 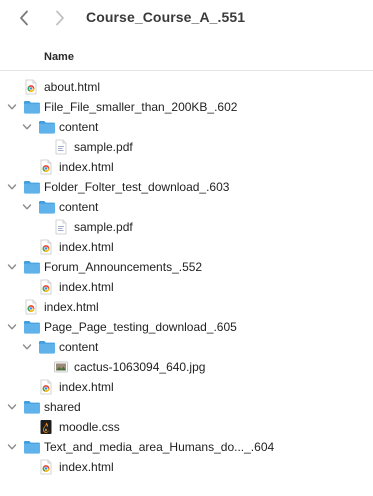 I want to click on file-row: cactus-1063094_640.jpg, so click(x=186, y=367).